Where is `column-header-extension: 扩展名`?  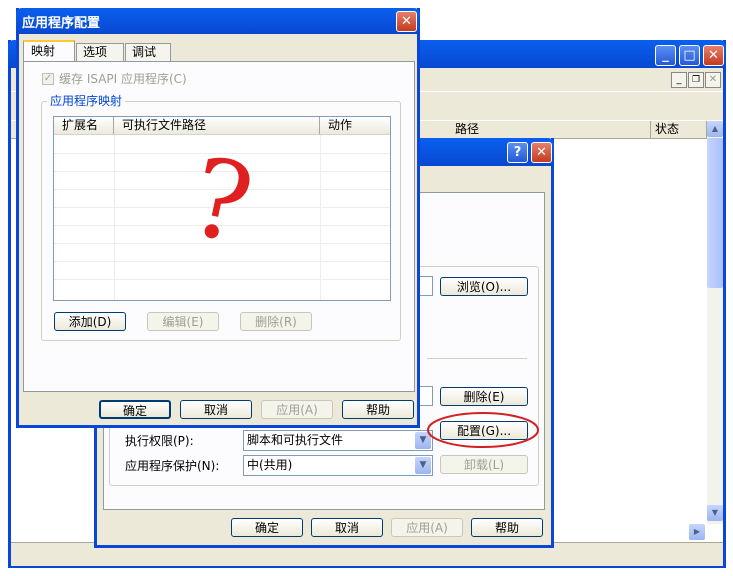
column-header-extension: 扩展名 is located at coordinates (84, 125).